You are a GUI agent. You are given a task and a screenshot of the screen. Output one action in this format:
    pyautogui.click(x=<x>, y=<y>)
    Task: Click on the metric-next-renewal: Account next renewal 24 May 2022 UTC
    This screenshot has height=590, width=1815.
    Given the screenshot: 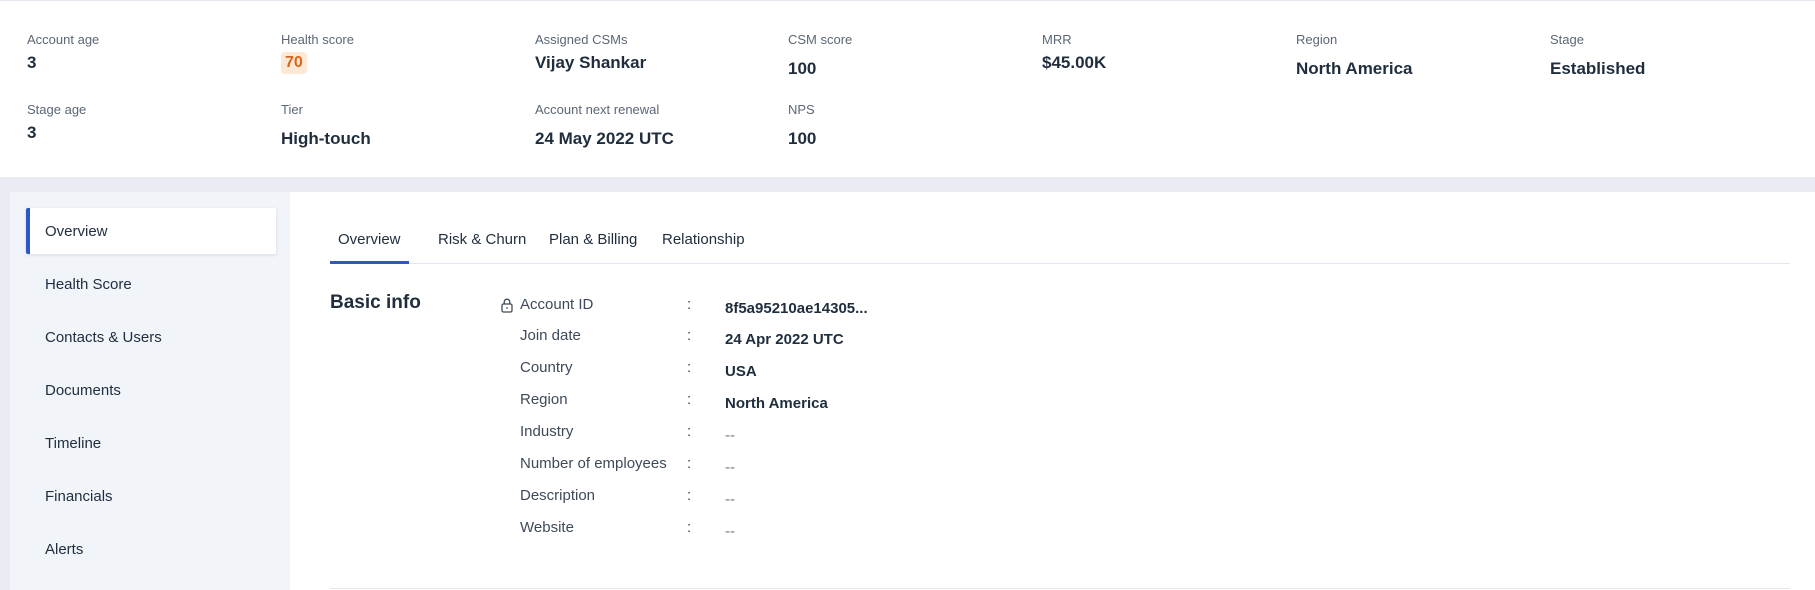 What is the action you would take?
    pyautogui.click(x=604, y=126)
    